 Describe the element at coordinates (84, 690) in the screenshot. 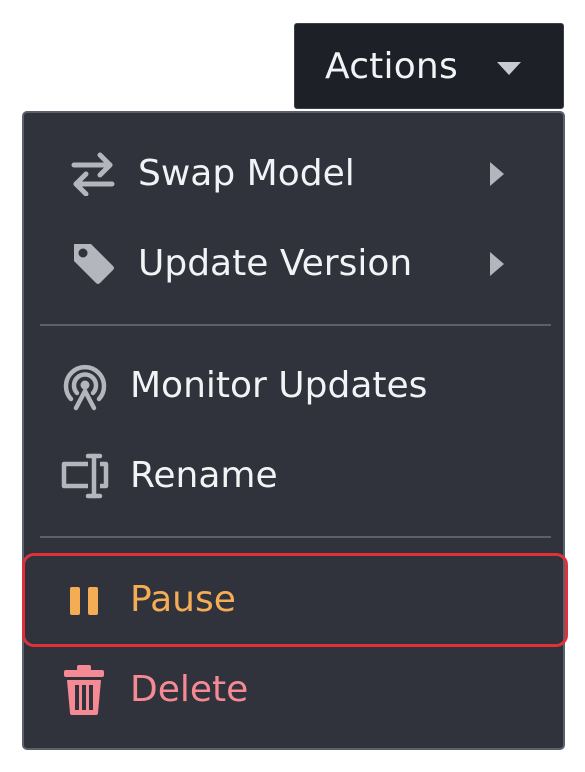

I see `trash-icon` at that location.